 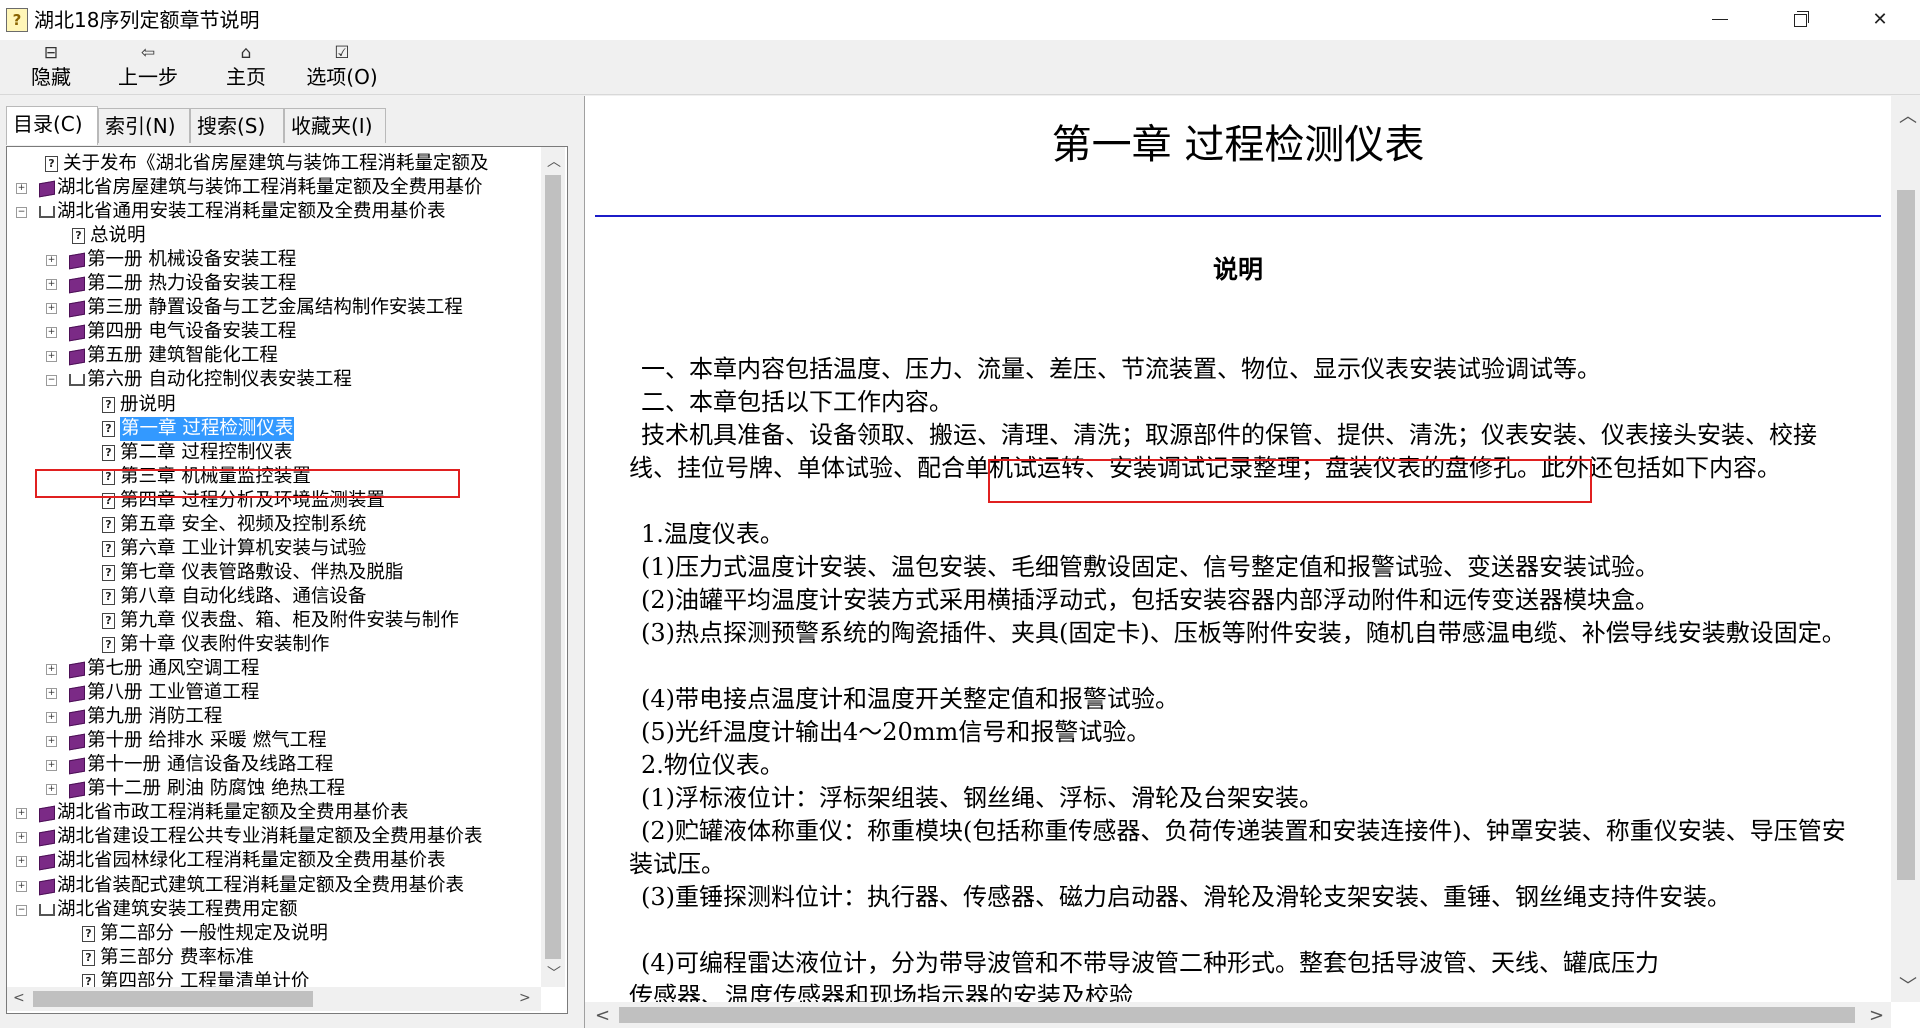 What do you see at coordinates (272, 978) in the screenshot?
I see `tree-item: ? 第四部分 工程量清单计价` at bounding box center [272, 978].